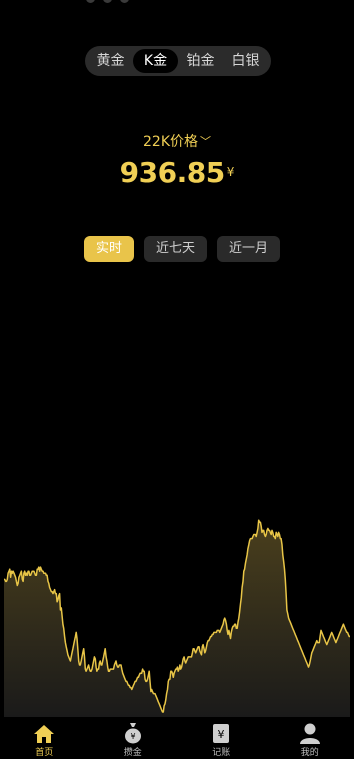 The image size is (354, 759). I want to click on nav-home-label: 首页, so click(44, 753).